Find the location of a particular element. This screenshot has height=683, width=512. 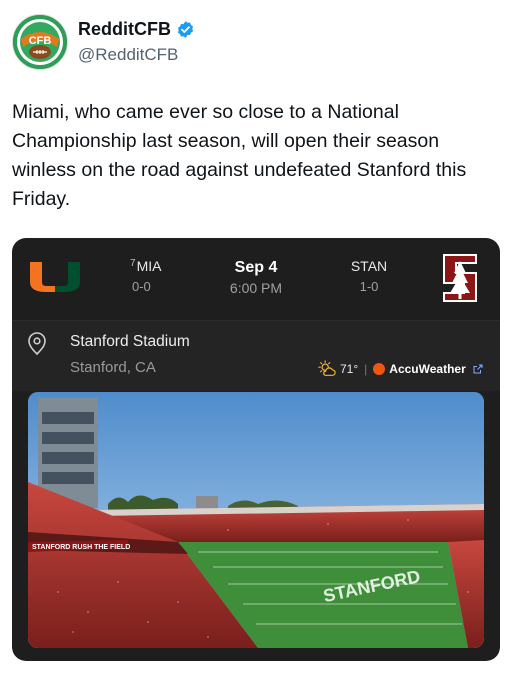

miami-logo-icon is located at coordinates (55, 277).